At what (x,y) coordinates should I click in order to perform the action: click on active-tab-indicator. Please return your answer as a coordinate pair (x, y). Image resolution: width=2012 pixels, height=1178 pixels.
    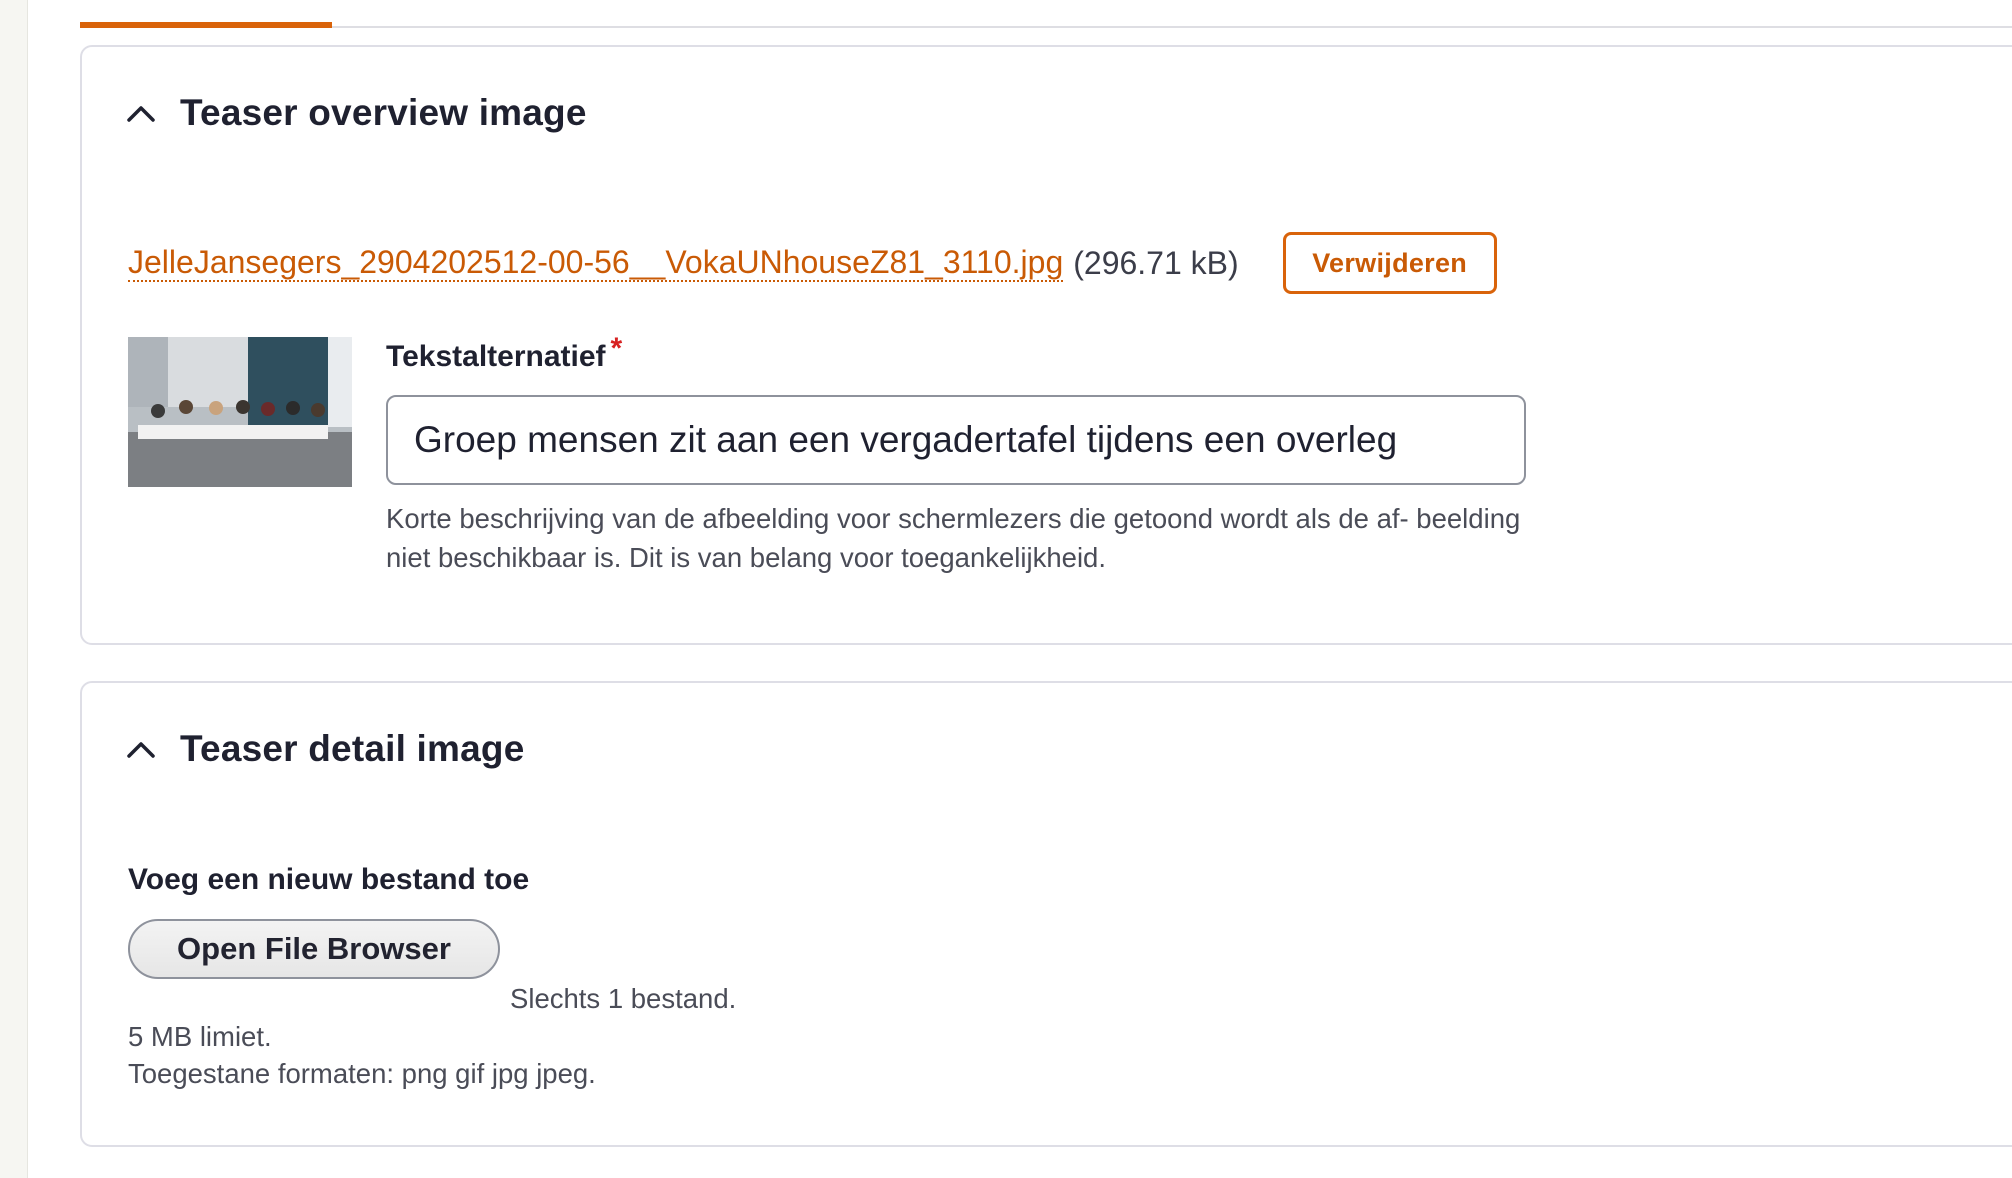
    Looking at the image, I should click on (206, 25).